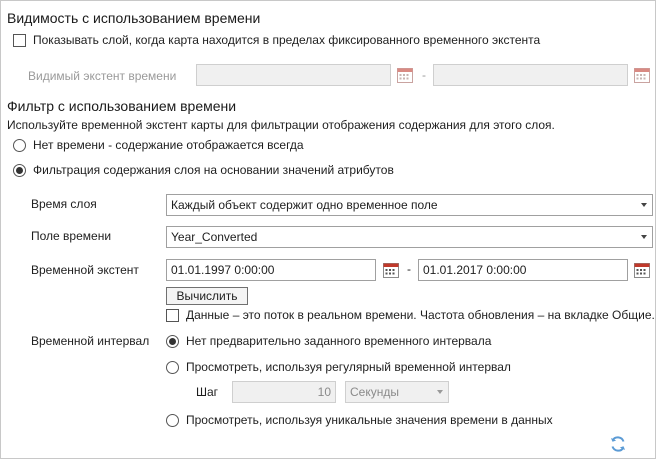 This screenshot has height=459, width=656. What do you see at coordinates (102, 76) in the screenshot?
I see `visible-extent-label: Видимый экстент времени` at bounding box center [102, 76].